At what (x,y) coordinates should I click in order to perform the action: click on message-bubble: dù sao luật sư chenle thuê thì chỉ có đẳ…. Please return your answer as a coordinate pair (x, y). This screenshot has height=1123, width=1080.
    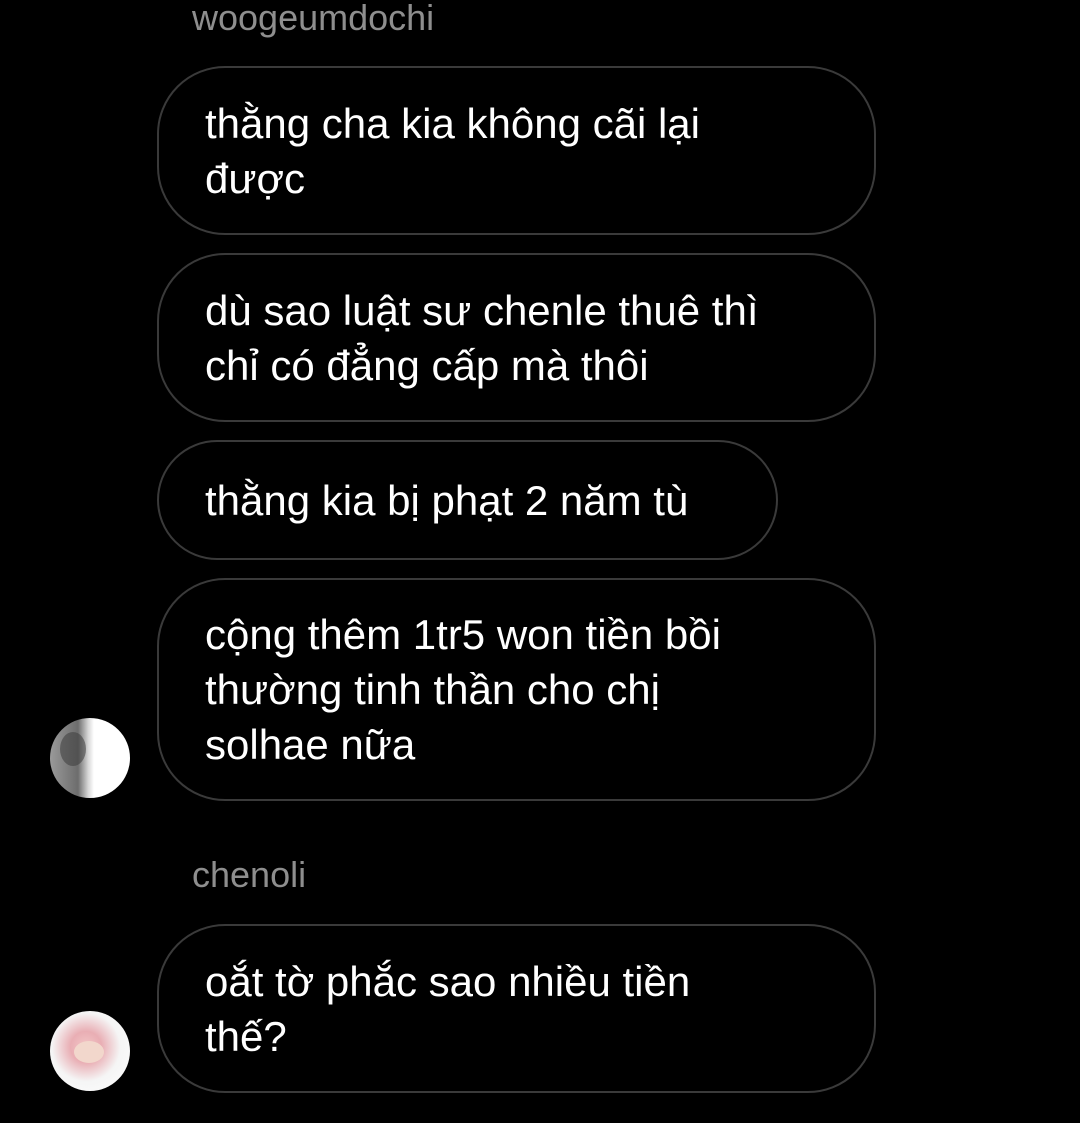
    Looking at the image, I should click on (516, 337).